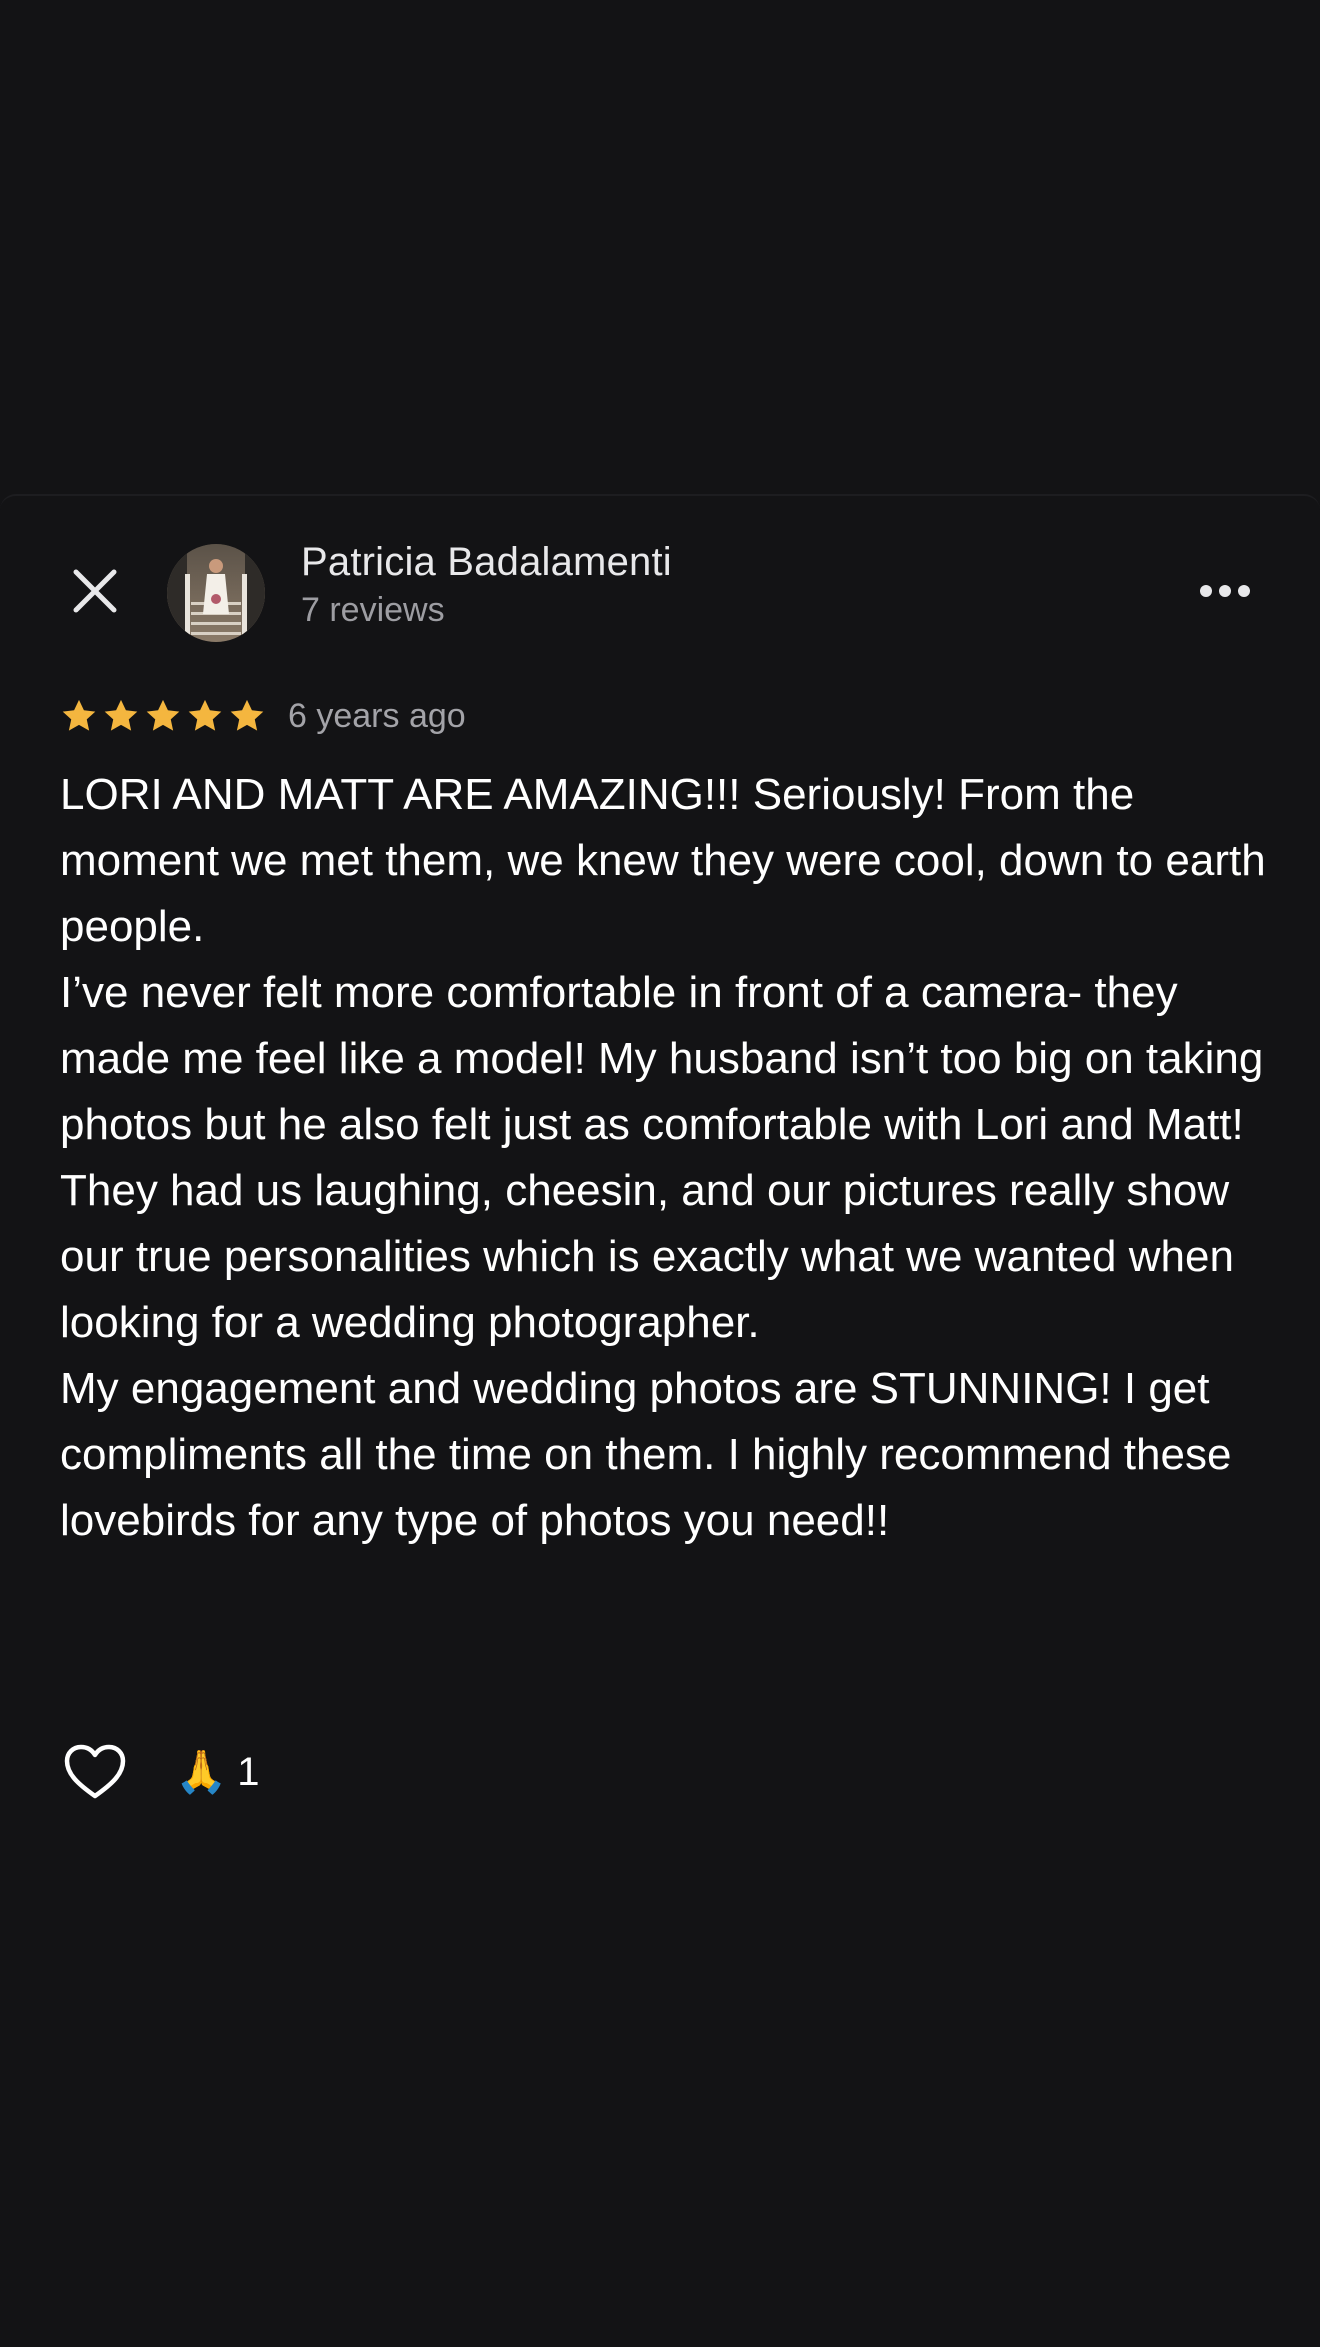 The image size is (1320, 2347). I want to click on heart-outline-icon, so click(95, 1771).